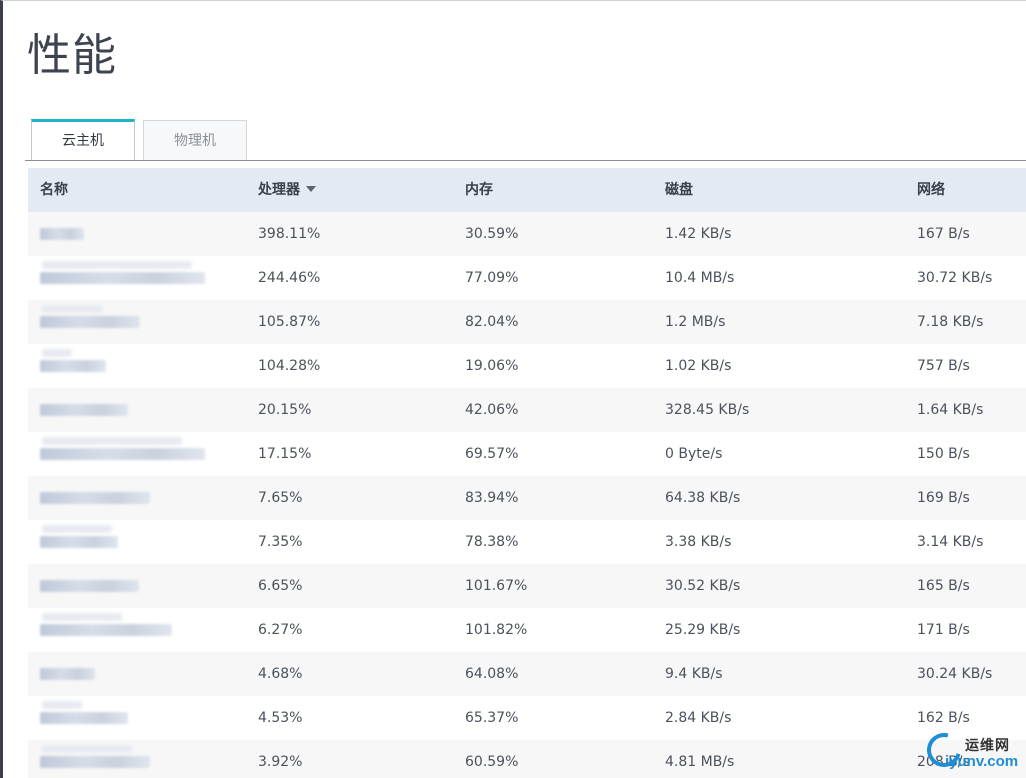 This screenshot has width=1026, height=778. I want to click on memory-value: 101.67%, so click(496, 586).